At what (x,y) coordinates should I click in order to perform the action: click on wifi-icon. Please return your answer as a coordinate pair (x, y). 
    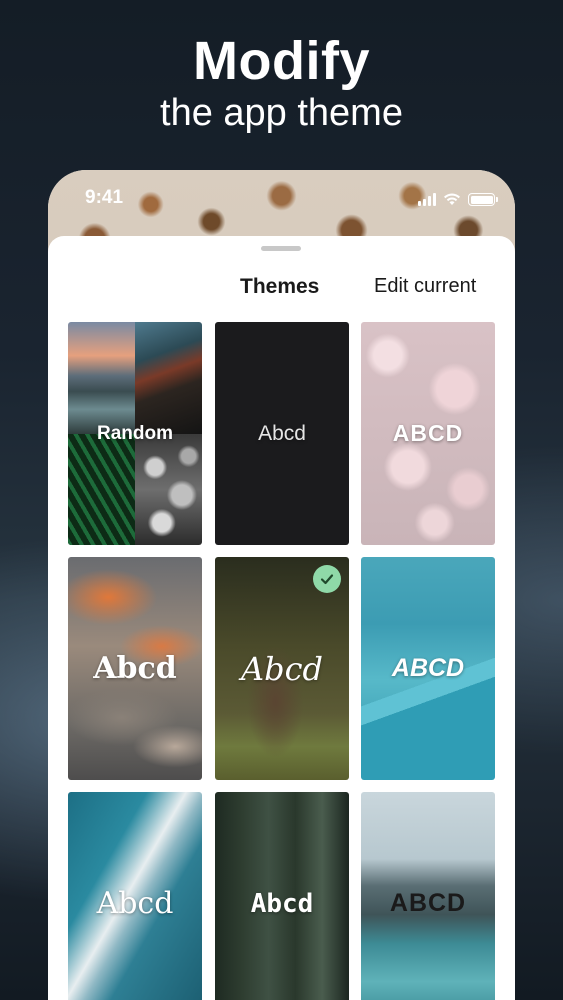
    Looking at the image, I should click on (452, 199).